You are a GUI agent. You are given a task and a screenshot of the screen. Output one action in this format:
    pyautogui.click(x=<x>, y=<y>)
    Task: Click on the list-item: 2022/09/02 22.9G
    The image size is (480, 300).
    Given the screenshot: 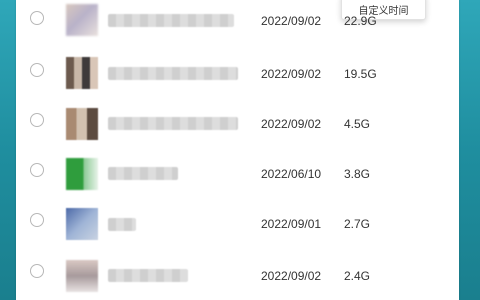 What is the action you would take?
    pyautogui.click(x=237, y=22)
    